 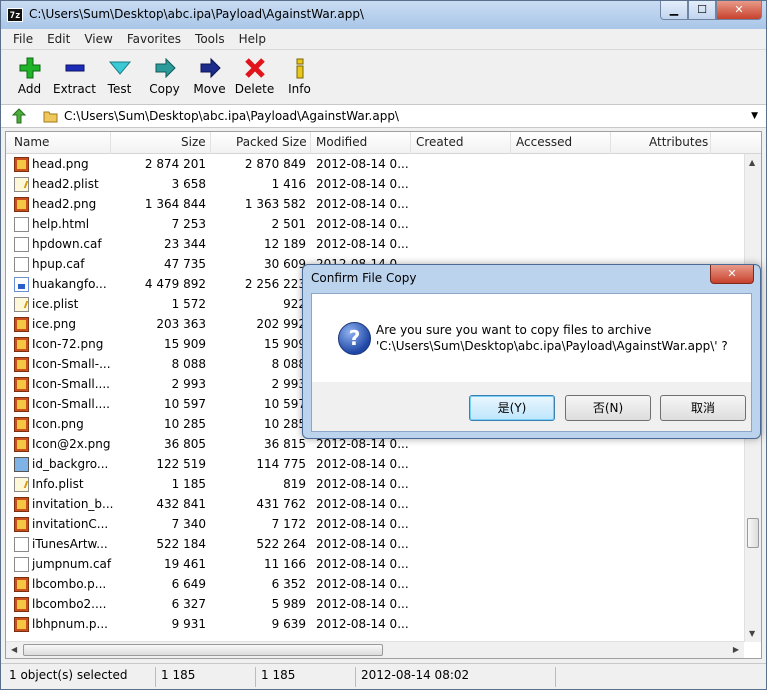 What do you see at coordinates (341, 144) in the screenshot?
I see `col-modified: Modified` at bounding box center [341, 144].